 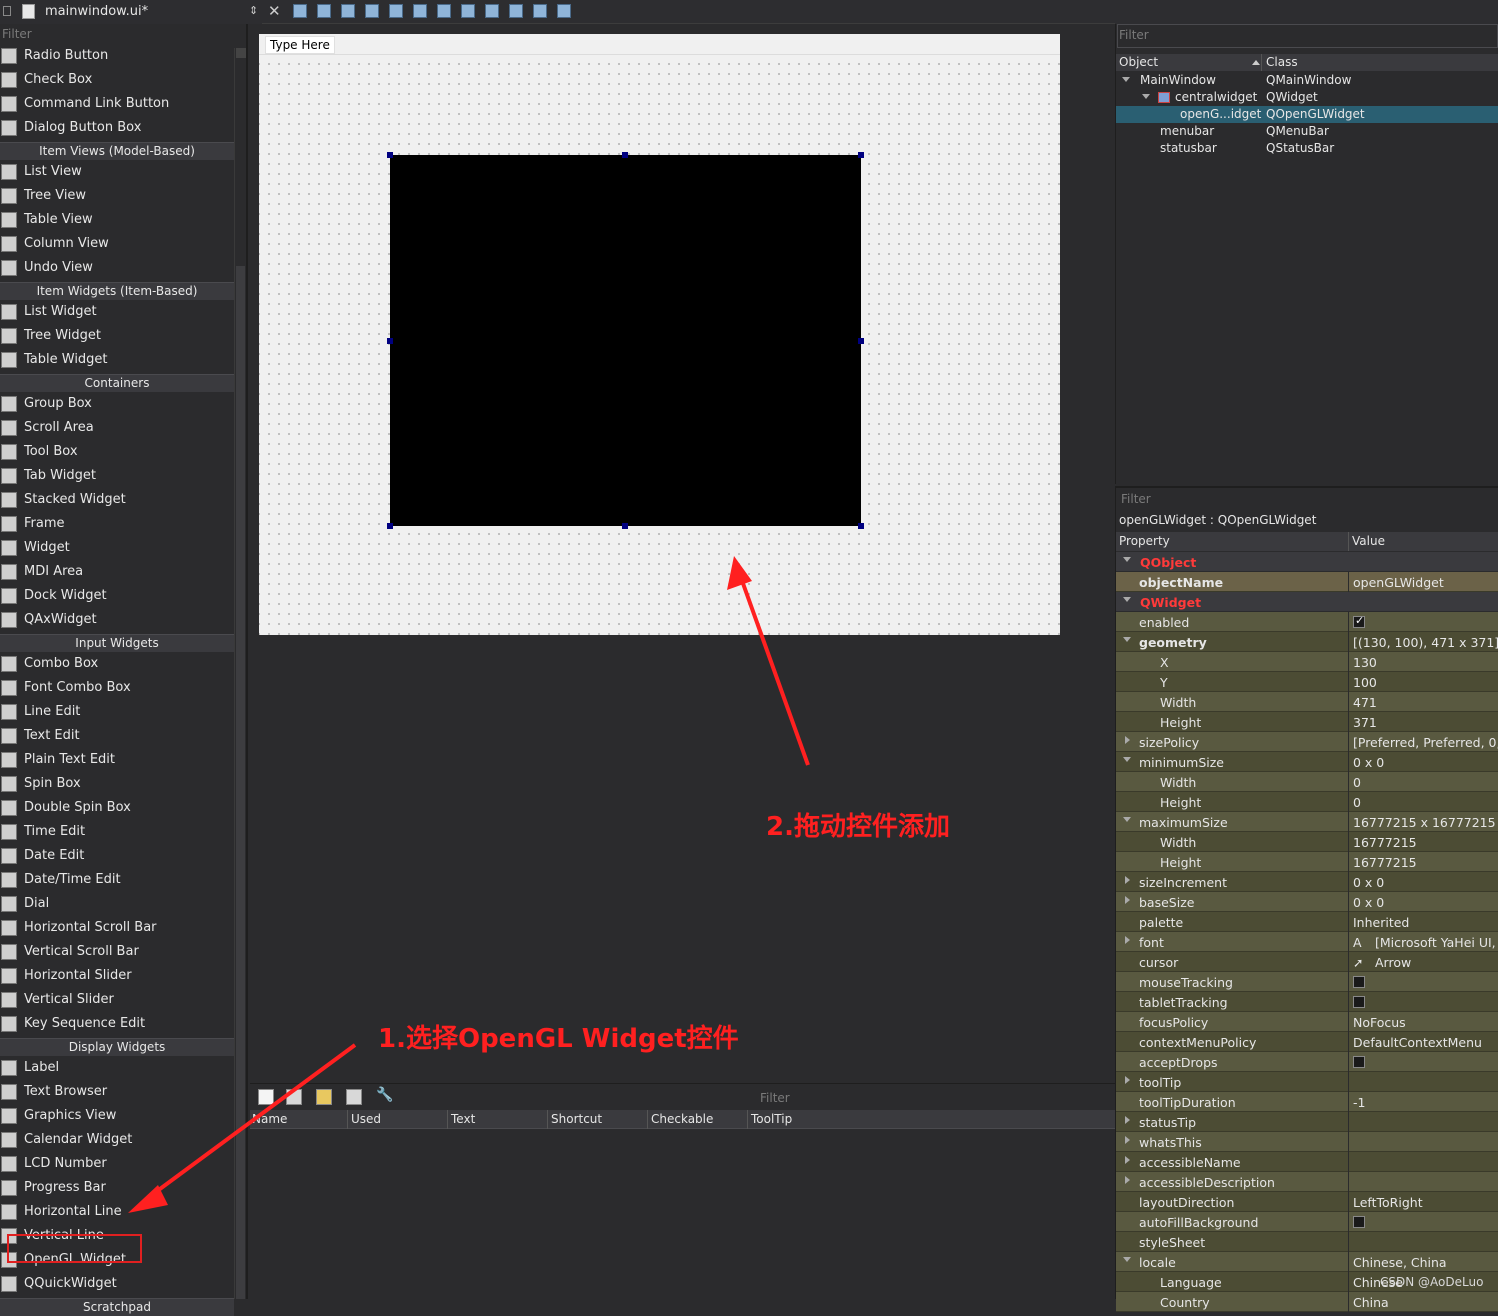 I want to click on annotation-step1: 1.选择OpenGL Widget控件, so click(x=558, y=1039).